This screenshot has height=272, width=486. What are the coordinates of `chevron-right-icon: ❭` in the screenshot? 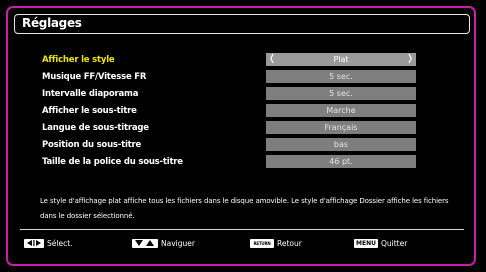 It's located at (410, 59).